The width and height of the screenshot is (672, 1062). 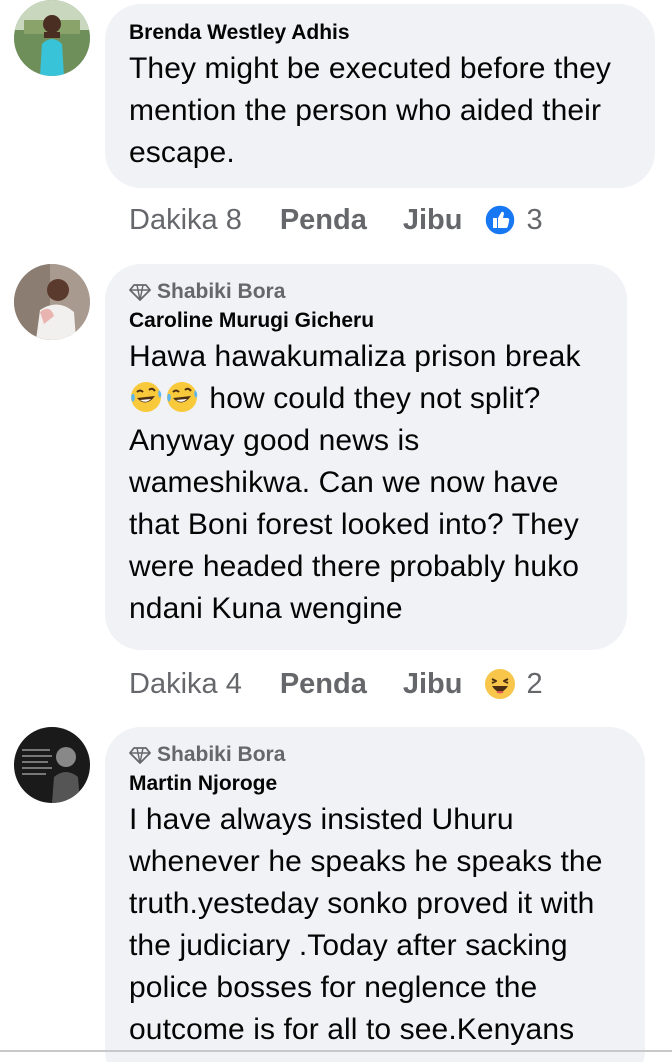 I want to click on comment-author: Brenda Westley Adhis, so click(x=380, y=33).